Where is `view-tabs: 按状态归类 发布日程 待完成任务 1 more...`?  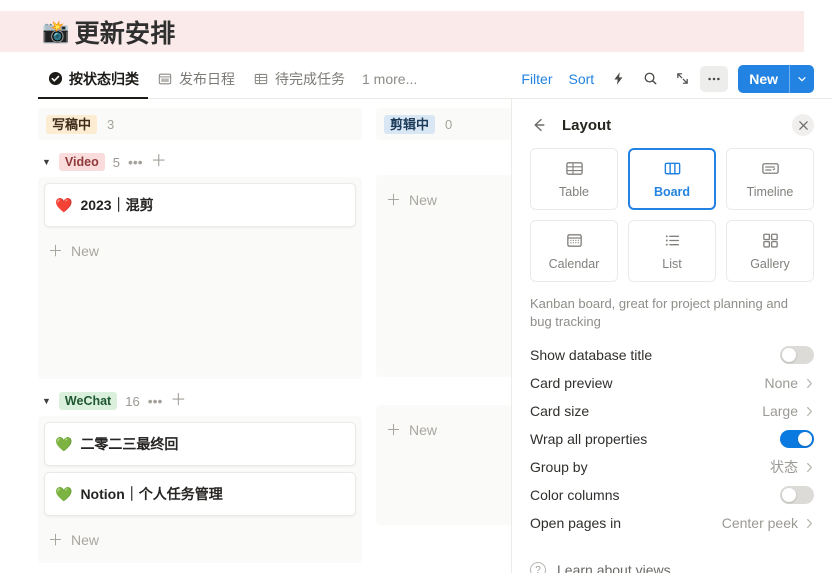
view-tabs: 按状态归类 发布日程 待完成任务 1 more... is located at coordinates (212, 78).